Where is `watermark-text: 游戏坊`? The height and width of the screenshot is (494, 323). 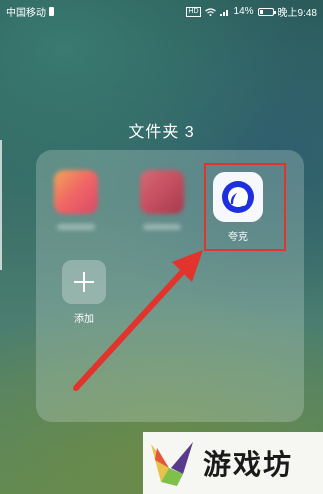
watermark-text: 游戏坊 is located at coordinates (248, 464).